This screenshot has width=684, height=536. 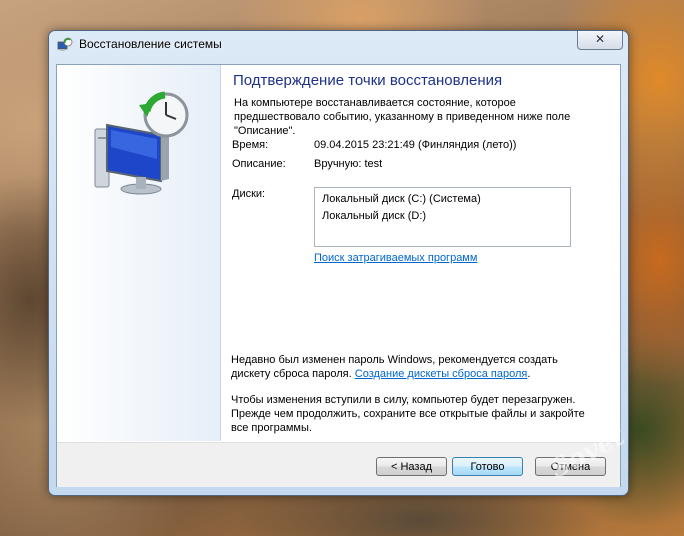 What do you see at coordinates (338, 44) in the screenshot?
I see `title-bar: Восстановление системы ✕` at bounding box center [338, 44].